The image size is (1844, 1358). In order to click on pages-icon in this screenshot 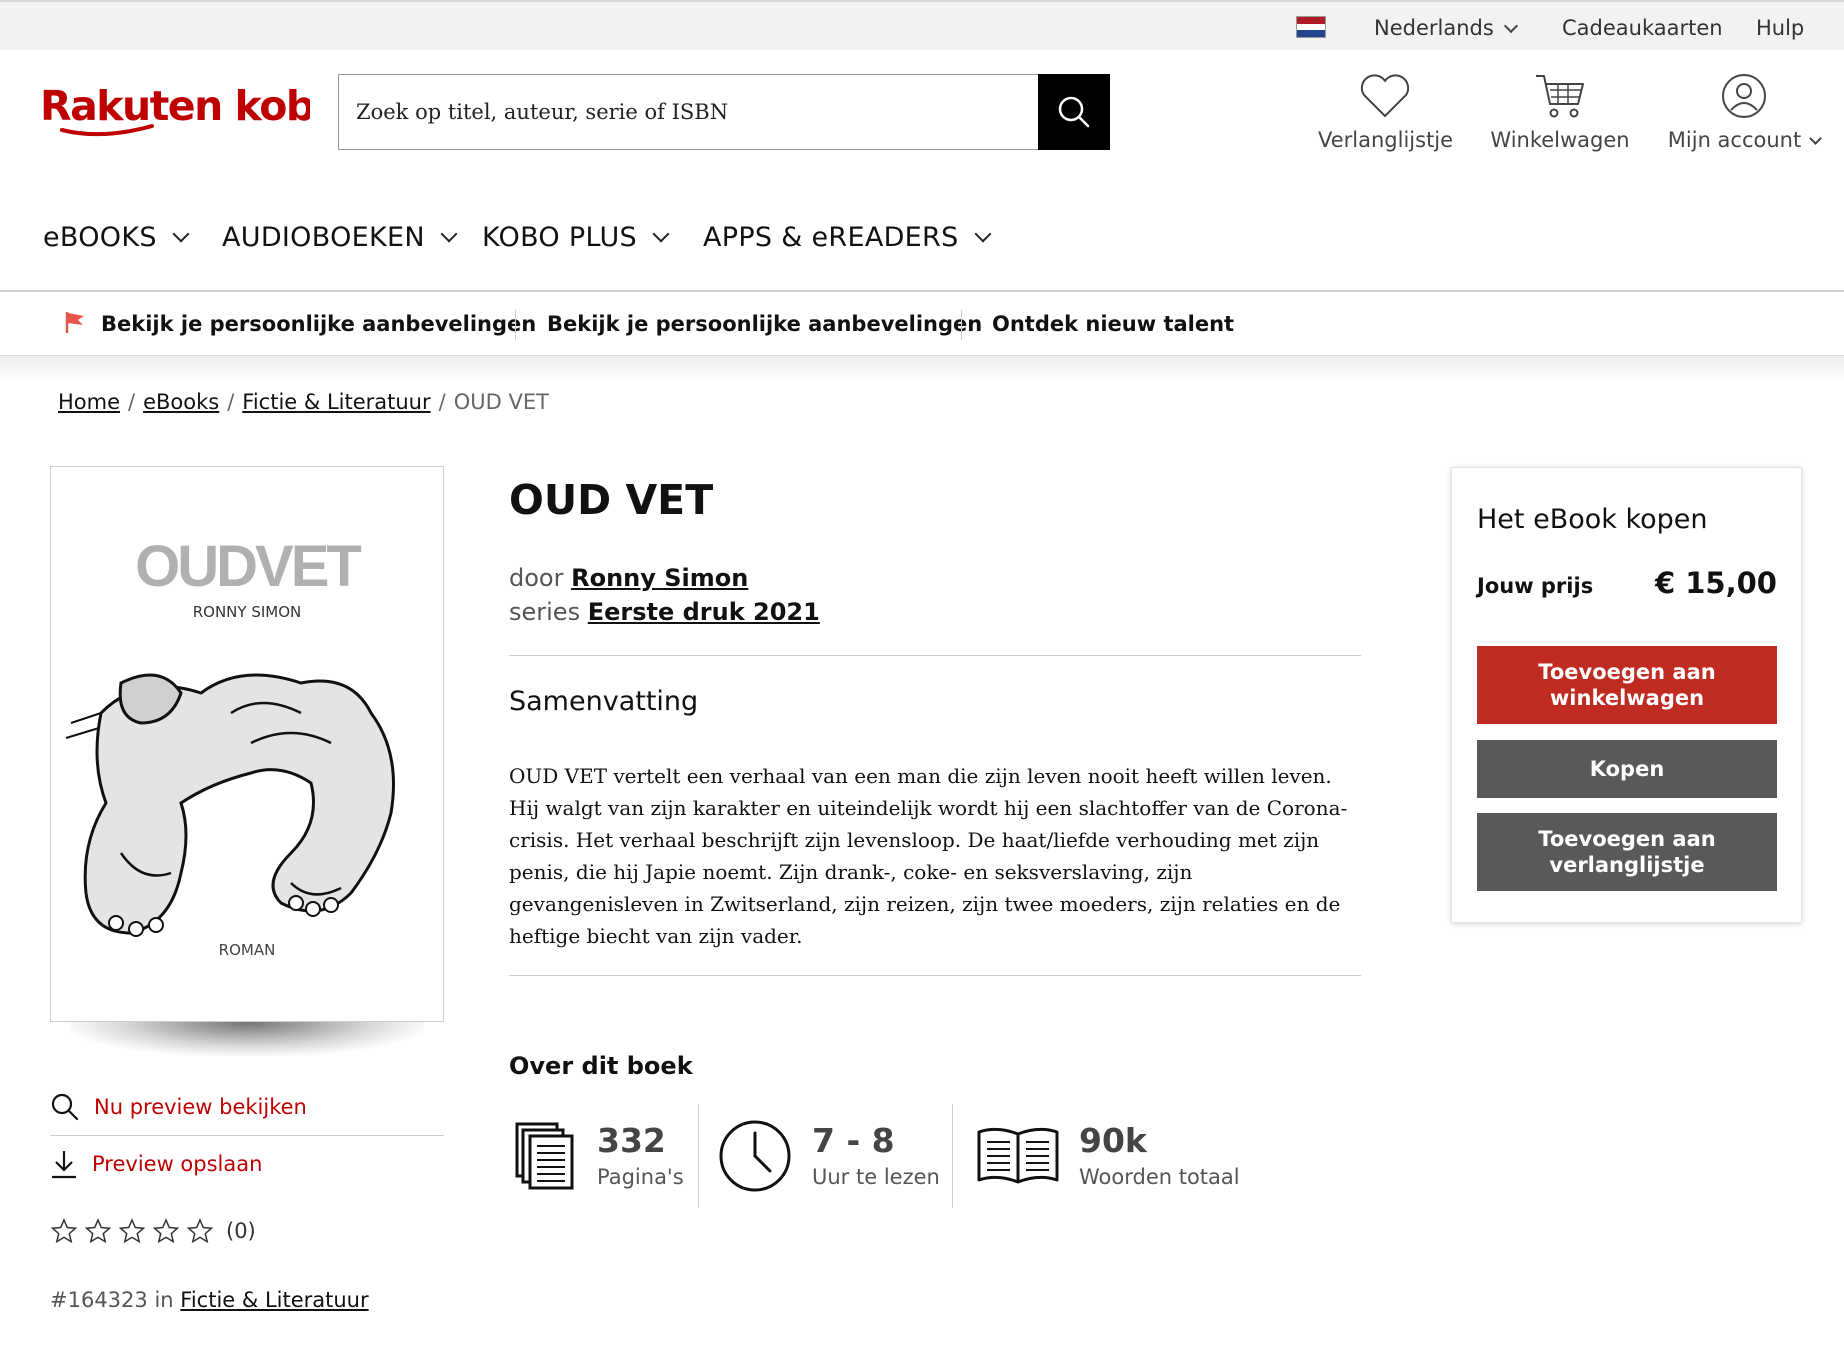, I will do `click(544, 1156)`.